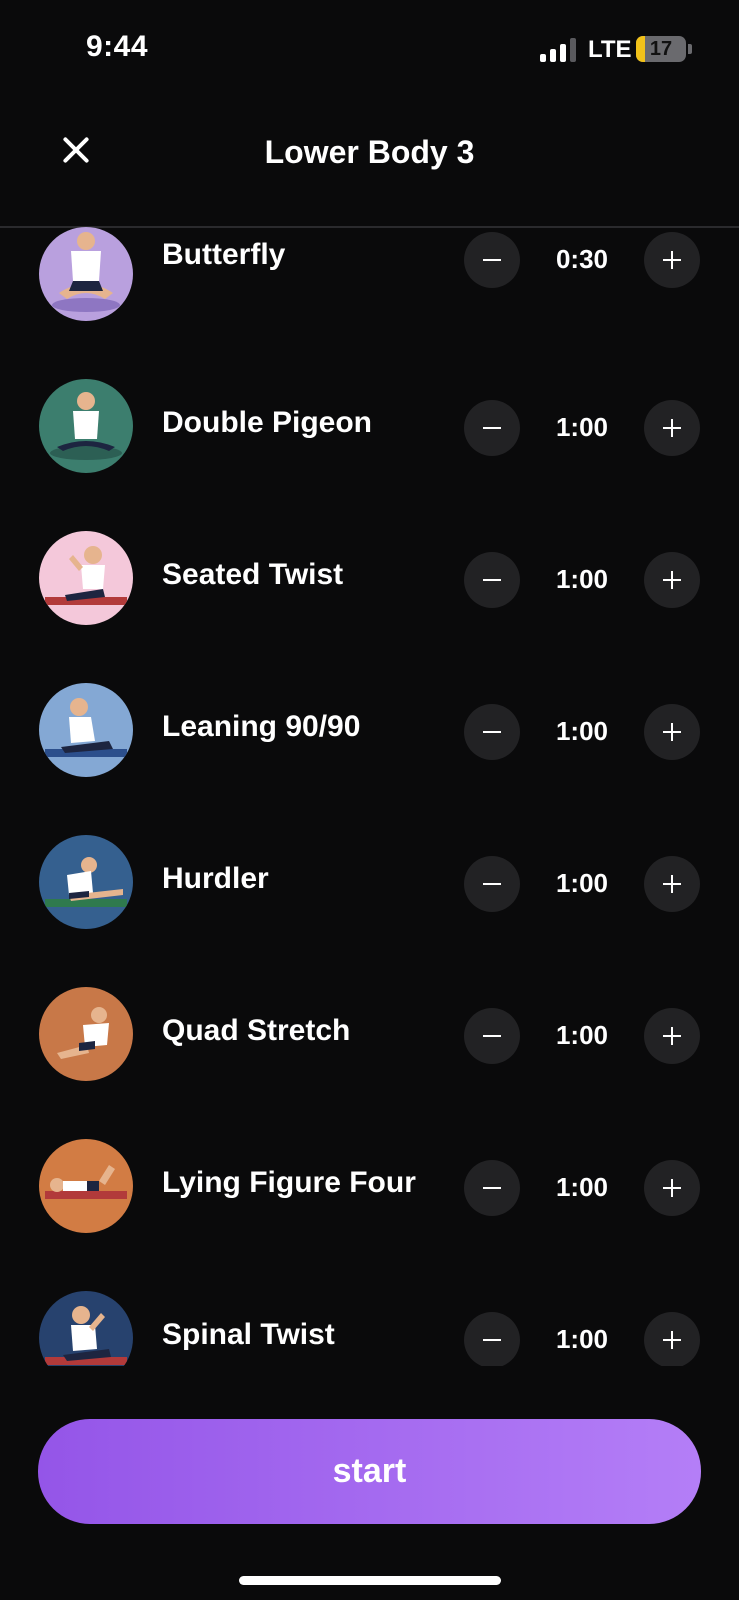 The width and height of the screenshot is (739, 1600). I want to click on list-item: Seated Twist 1:00, so click(369, 579).